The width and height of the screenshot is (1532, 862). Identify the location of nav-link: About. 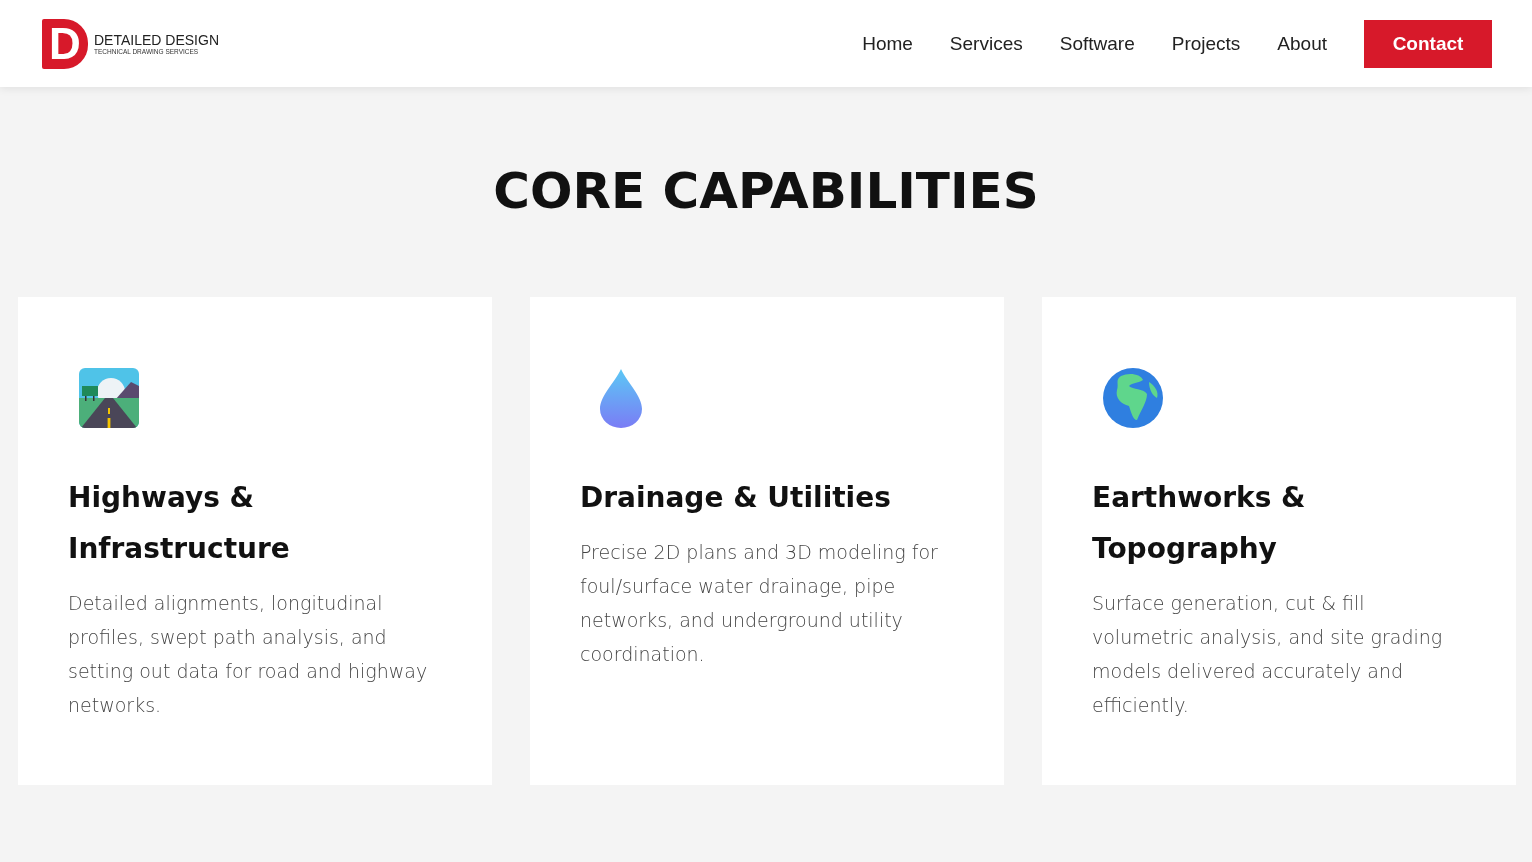
(1302, 43).